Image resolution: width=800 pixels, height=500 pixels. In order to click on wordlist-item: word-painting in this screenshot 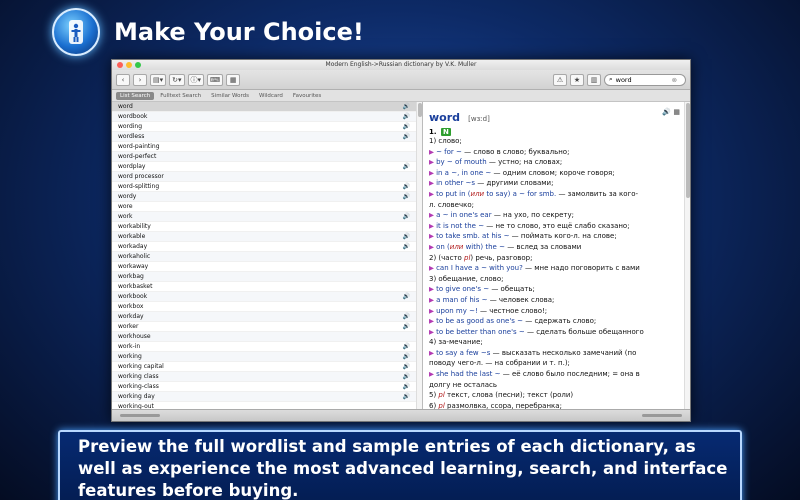, I will do `click(267, 147)`.